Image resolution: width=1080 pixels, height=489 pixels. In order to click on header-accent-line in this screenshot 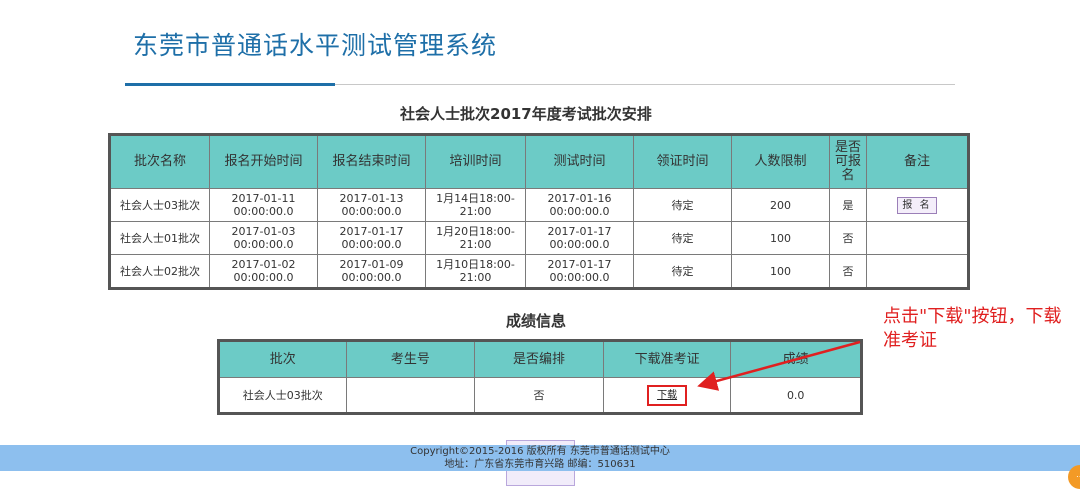, I will do `click(230, 84)`.